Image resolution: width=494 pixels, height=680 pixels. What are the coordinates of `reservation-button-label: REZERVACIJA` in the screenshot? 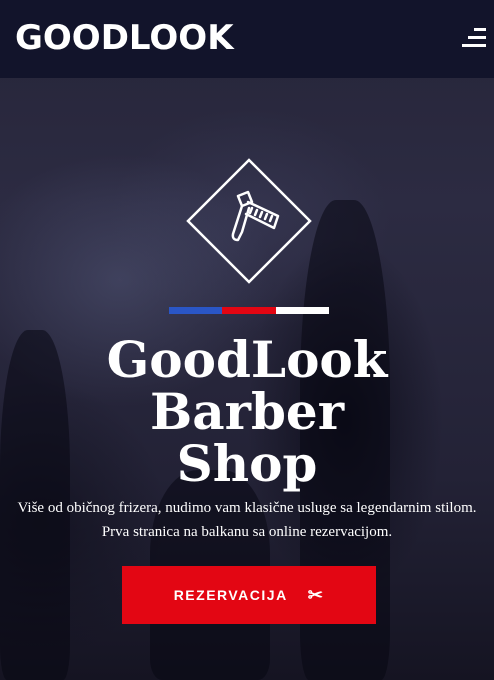 It's located at (230, 595).